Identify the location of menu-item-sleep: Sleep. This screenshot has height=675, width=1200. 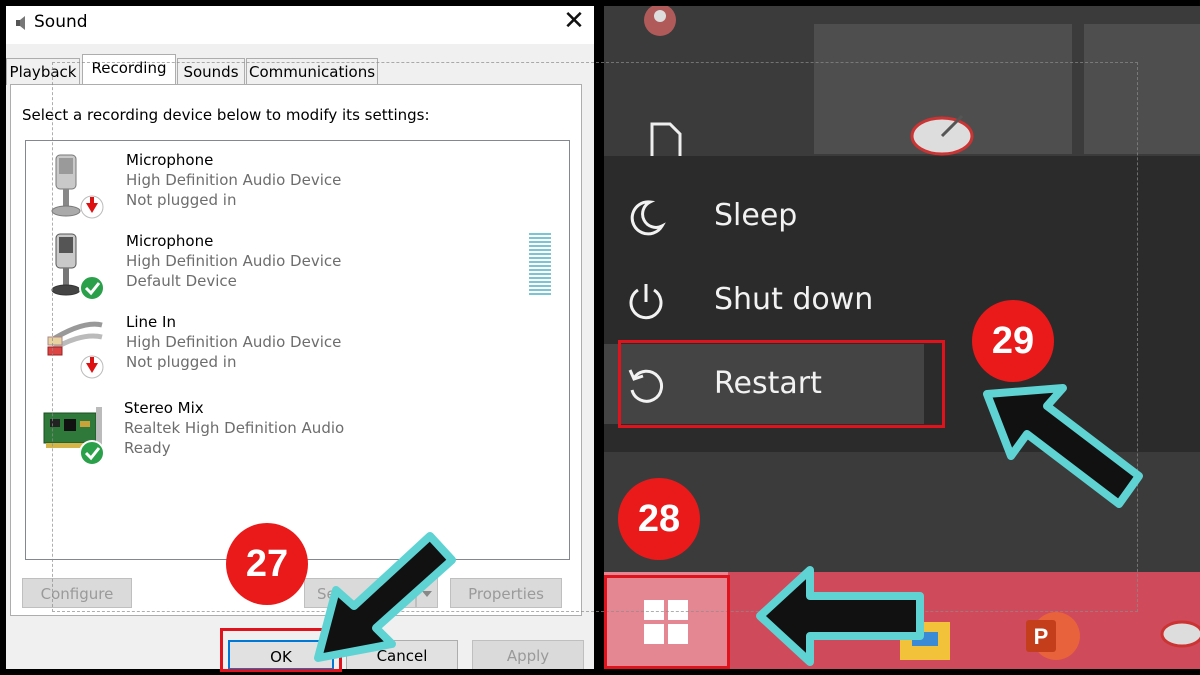
(769, 216).